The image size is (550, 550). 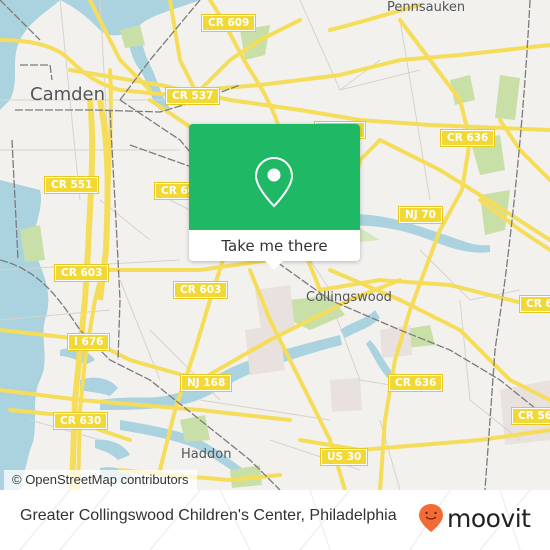 What do you see at coordinates (88, 342) in the screenshot?
I see `route-shield: I 676` at bounding box center [88, 342].